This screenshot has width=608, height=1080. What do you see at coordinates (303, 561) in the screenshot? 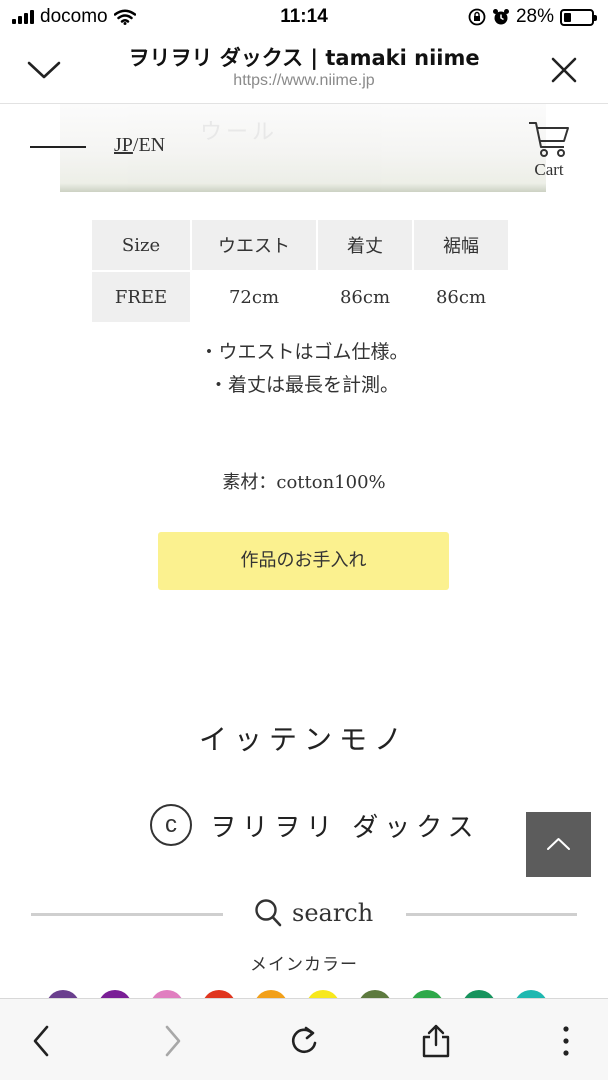
I see `care-instructions-button: 作品のお手入れ` at bounding box center [303, 561].